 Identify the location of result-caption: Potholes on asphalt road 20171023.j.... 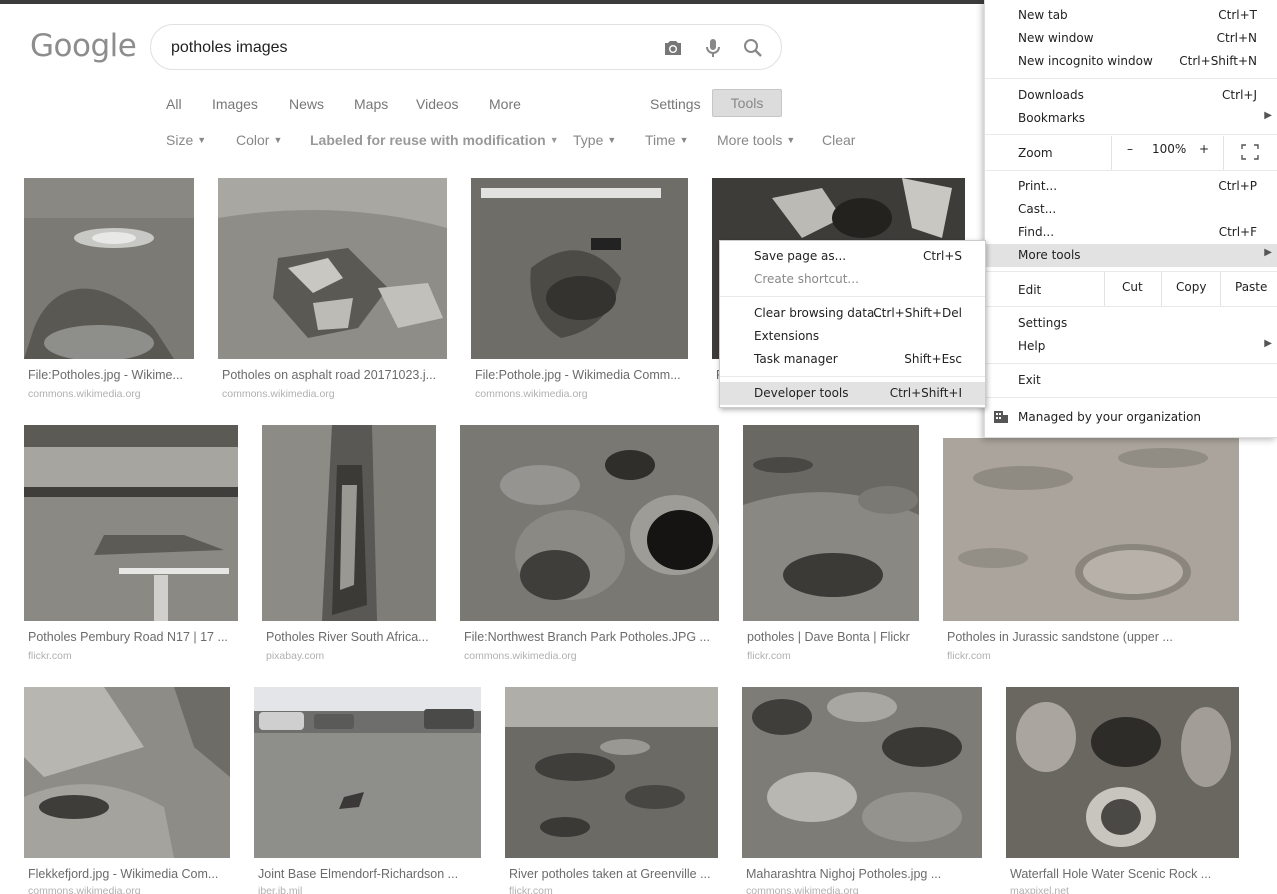
(332, 375).